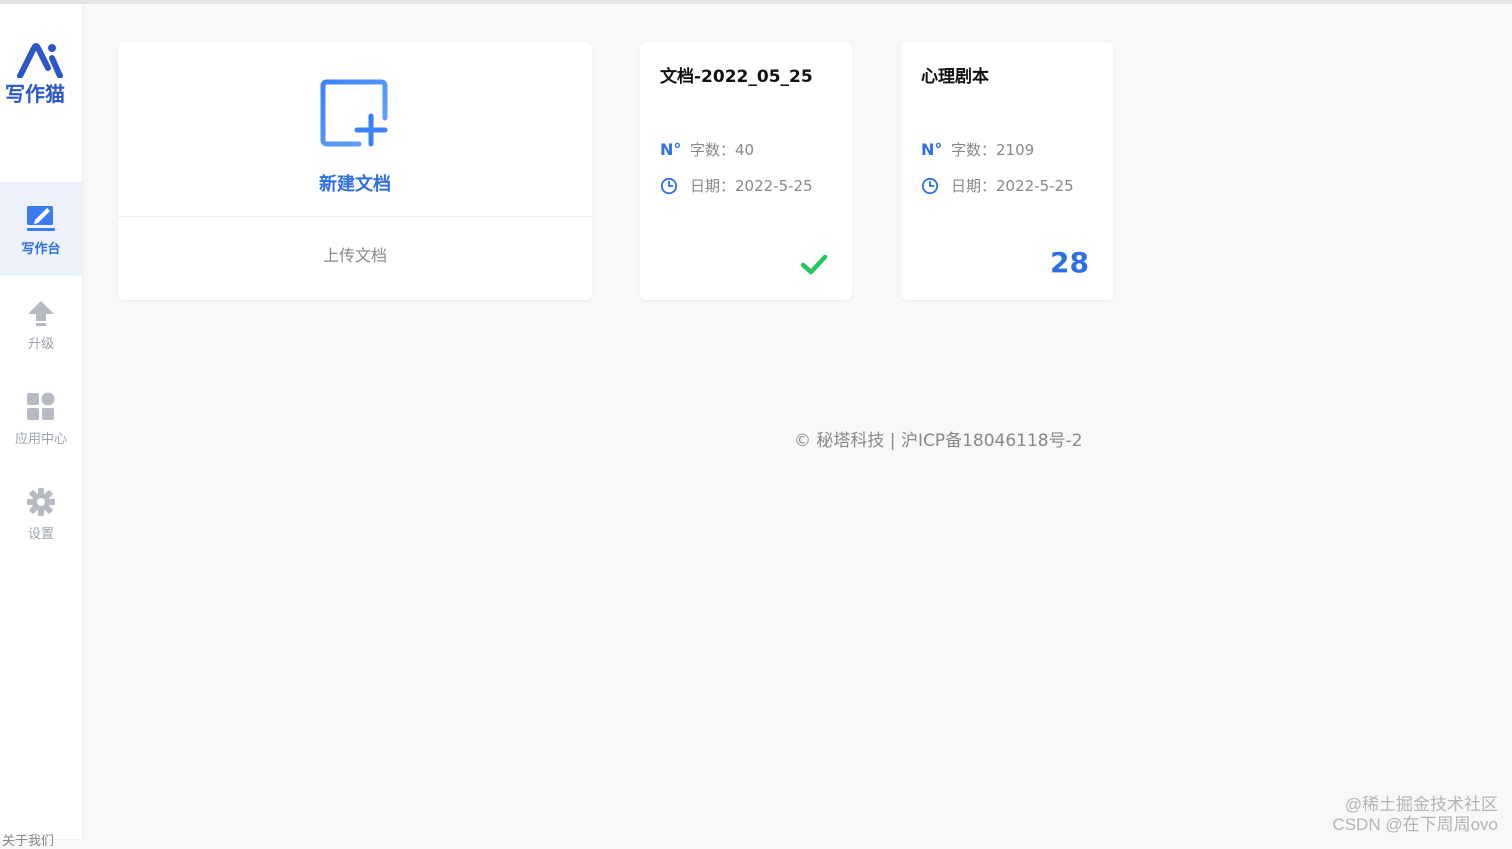  Describe the element at coordinates (40, 60) in the screenshot. I see `logo-mark-icon` at that location.